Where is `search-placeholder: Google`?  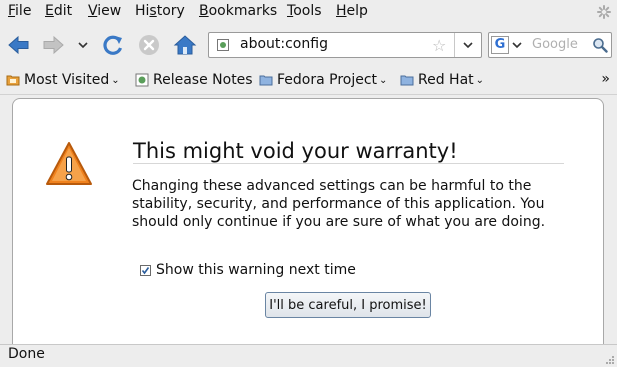 search-placeholder: Google is located at coordinates (555, 44).